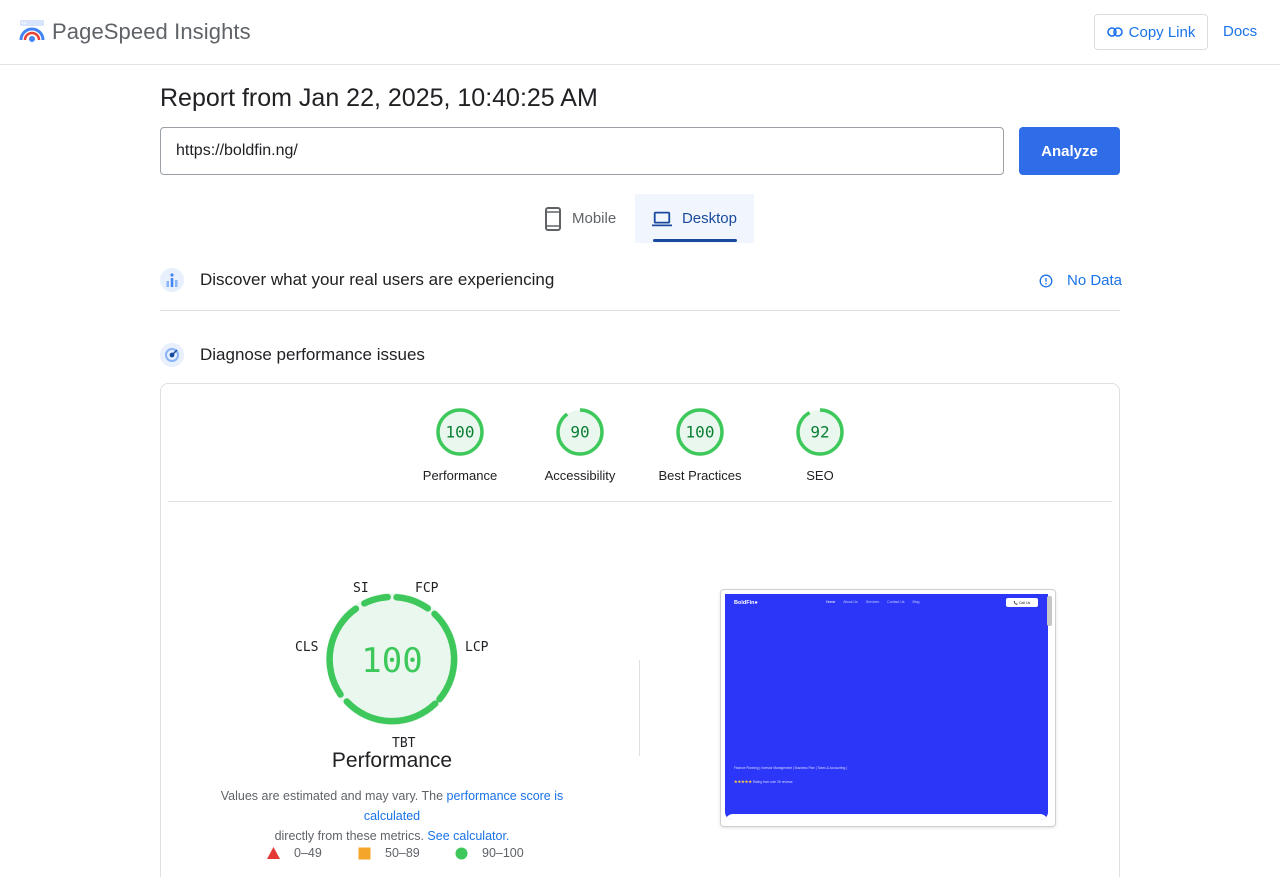 The image size is (1280, 877). Describe the element at coordinates (772, 782) in the screenshot. I see `thumb-rating-text: Rating from over 26 reviews` at that location.